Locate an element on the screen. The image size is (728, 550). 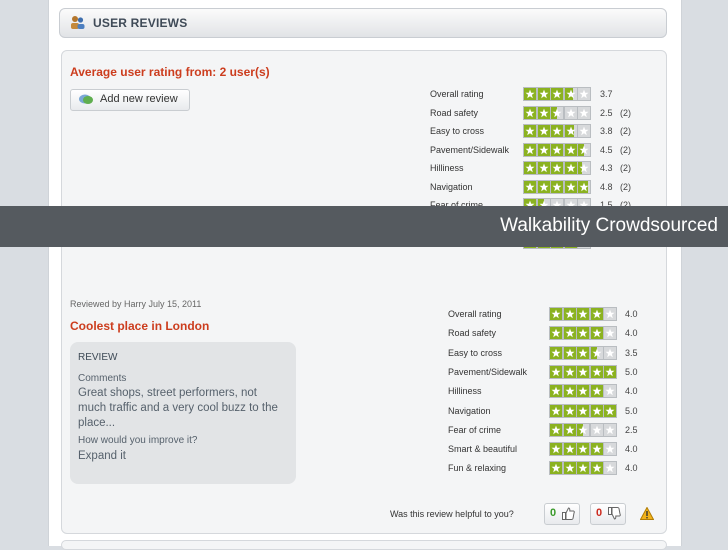
rating-value: 4.5 is located at coordinates (606, 149).